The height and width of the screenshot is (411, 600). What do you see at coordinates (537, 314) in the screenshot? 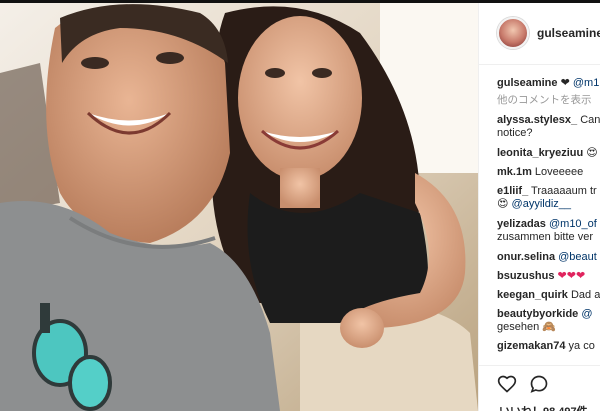
I see `comment-username: beautybyorkide` at bounding box center [537, 314].